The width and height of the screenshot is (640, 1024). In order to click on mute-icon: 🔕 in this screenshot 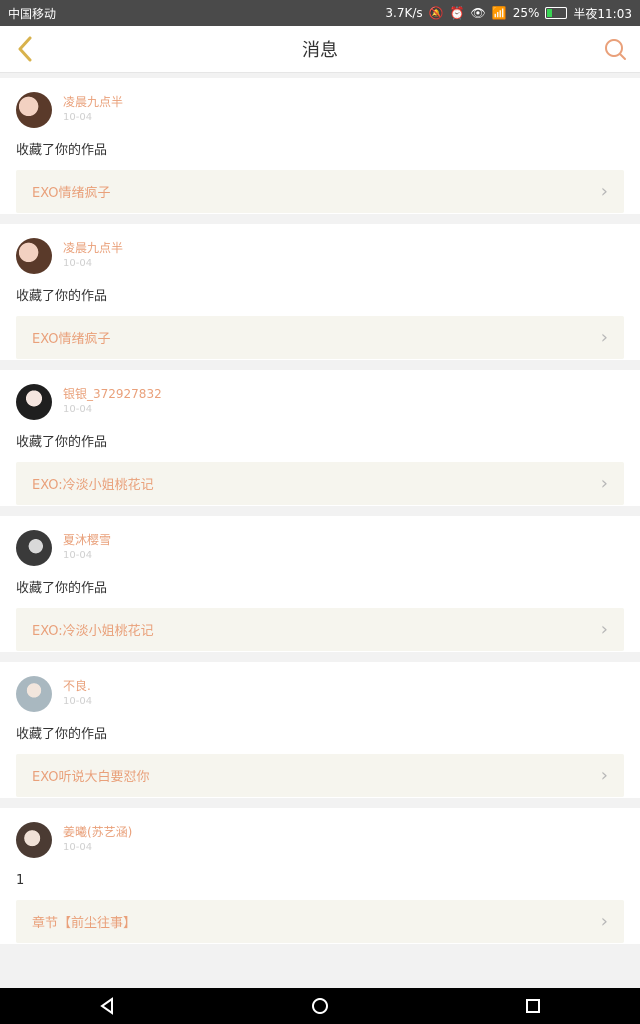, I will do `click(436, 13)`.